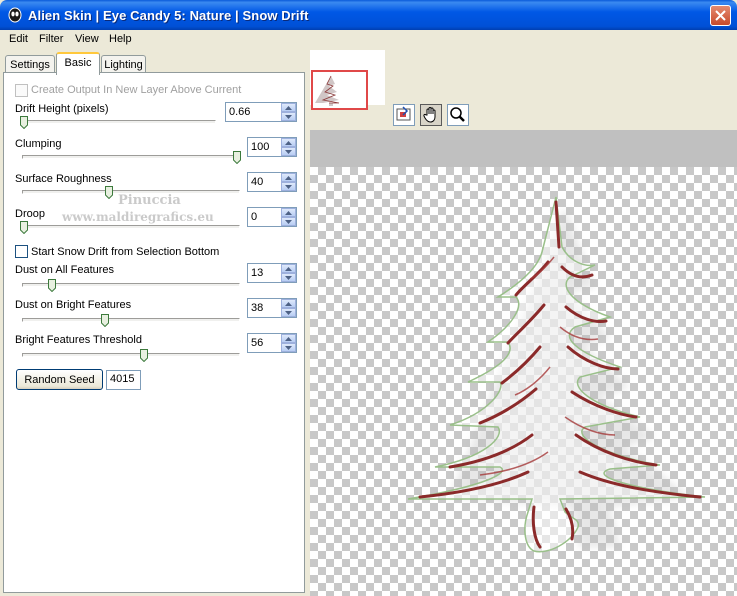  Describe the element at coordinates (65, 270) in the screenshot. I see `dust-all-label: Dust on All Features` at that location.